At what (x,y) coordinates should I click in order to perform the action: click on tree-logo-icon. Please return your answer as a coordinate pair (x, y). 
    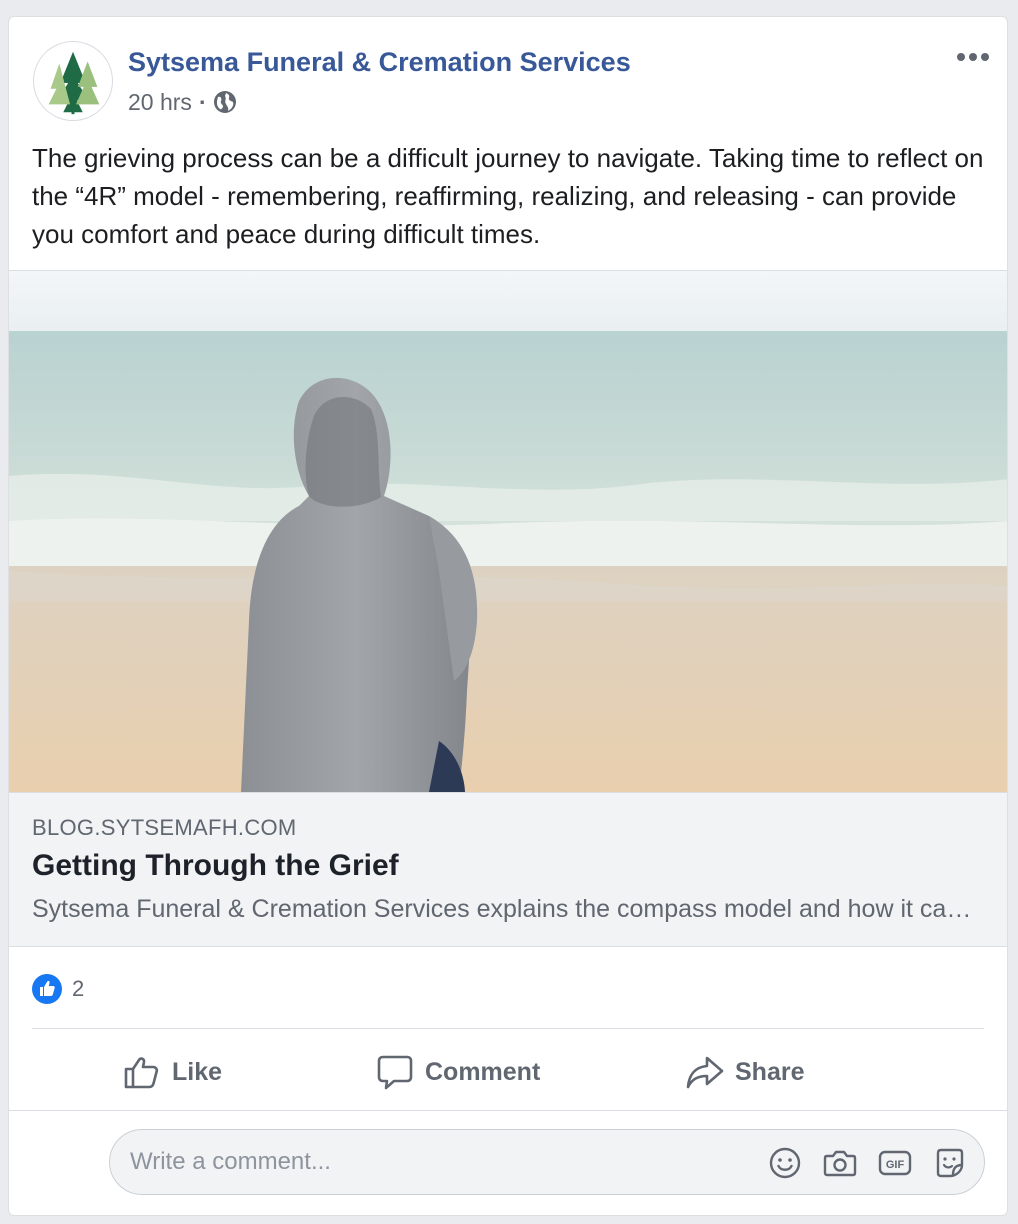
    Looking at the image, I should click on (74, 83).